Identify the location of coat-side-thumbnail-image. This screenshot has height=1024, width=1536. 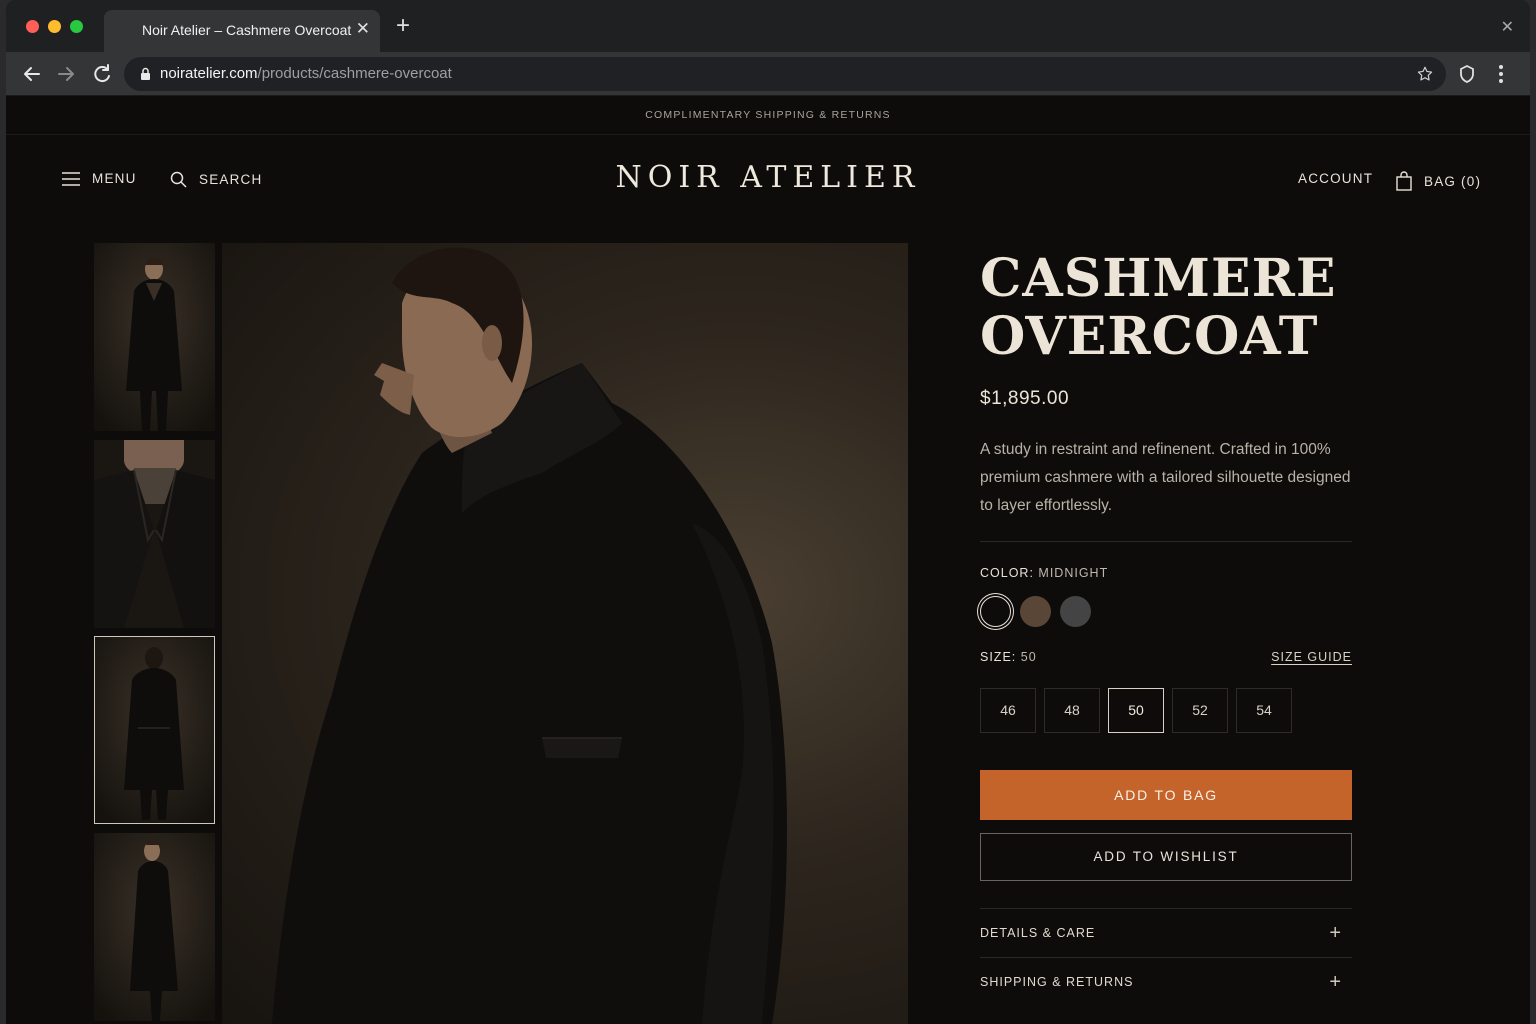
(154, 927).